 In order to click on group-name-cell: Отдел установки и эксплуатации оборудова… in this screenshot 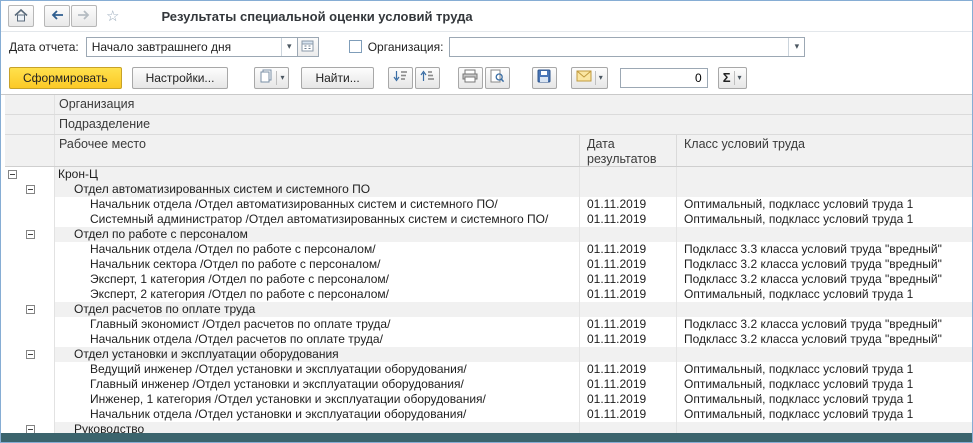, I will do `click(317, 354)`.